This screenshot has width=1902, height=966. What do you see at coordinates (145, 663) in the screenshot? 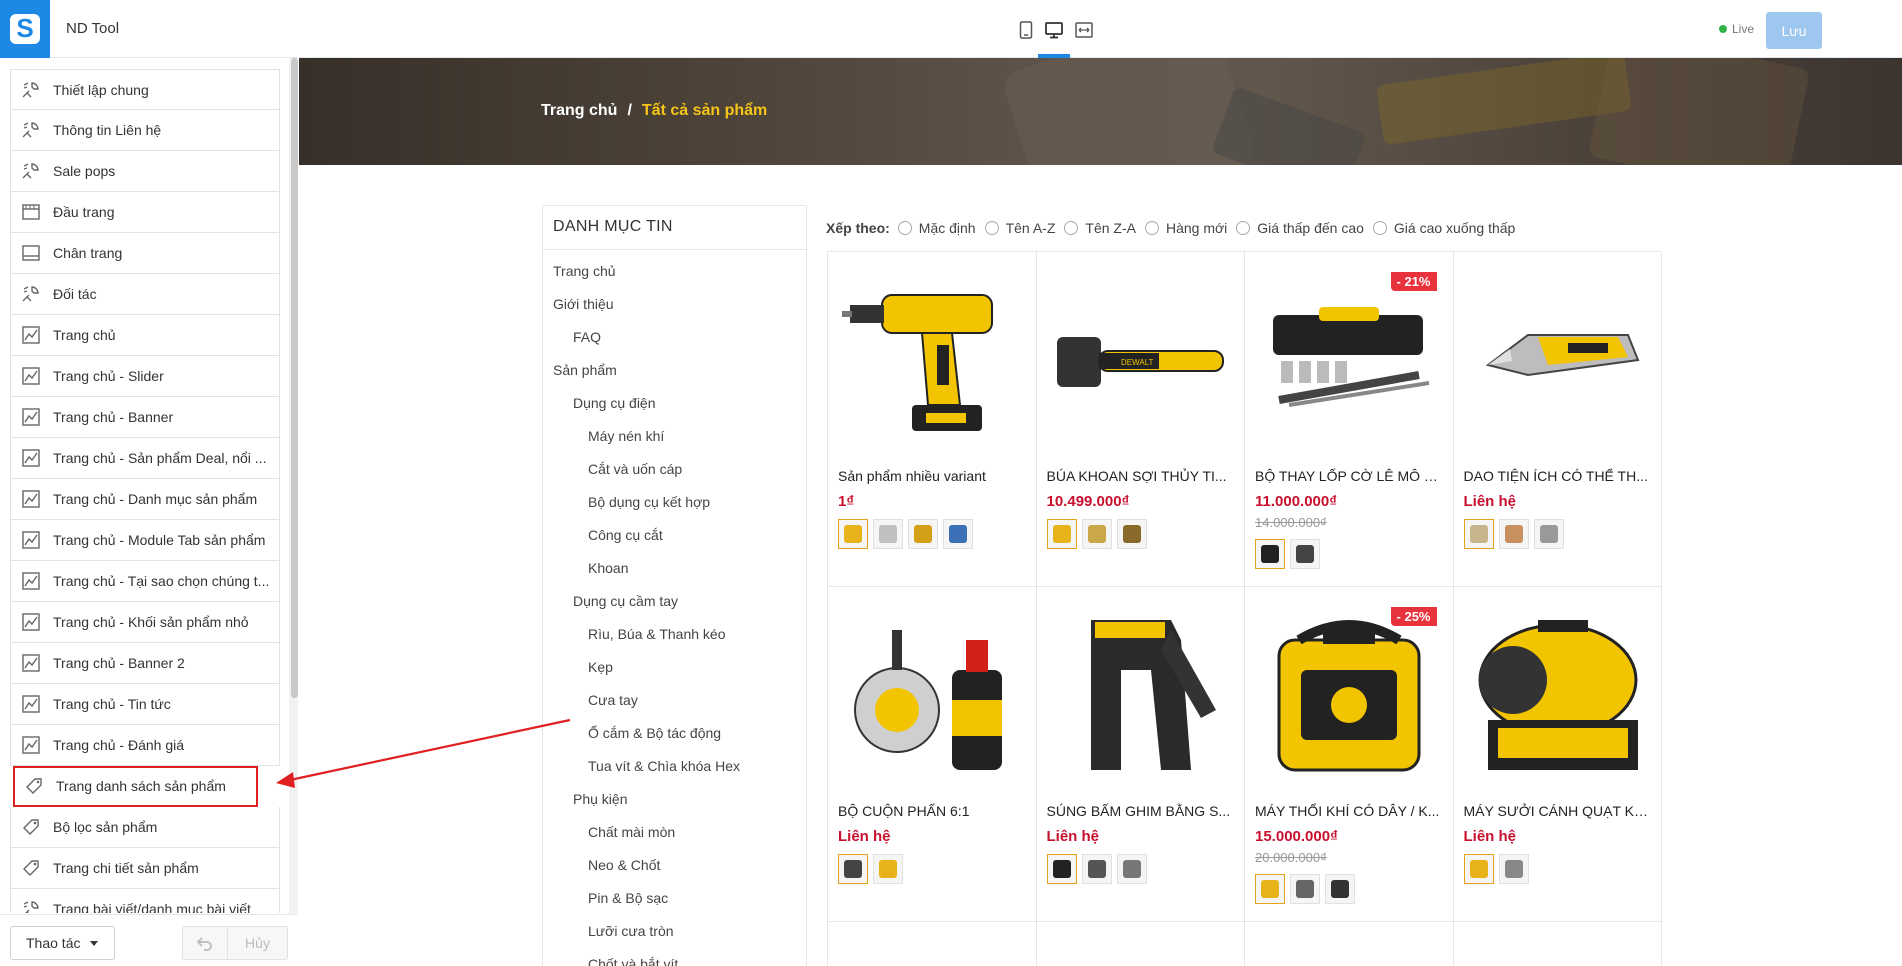
I see `sidebar-item-14: Trang chủ - Banner 2` at bounding box center [145, 663].